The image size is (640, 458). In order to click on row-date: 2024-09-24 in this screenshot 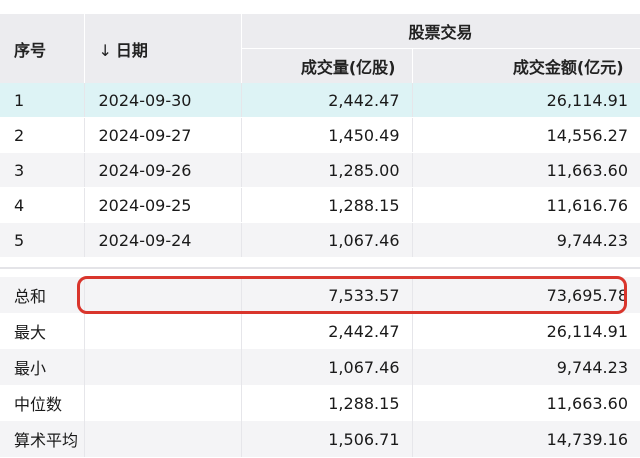, I will do `click(162, 240)`.